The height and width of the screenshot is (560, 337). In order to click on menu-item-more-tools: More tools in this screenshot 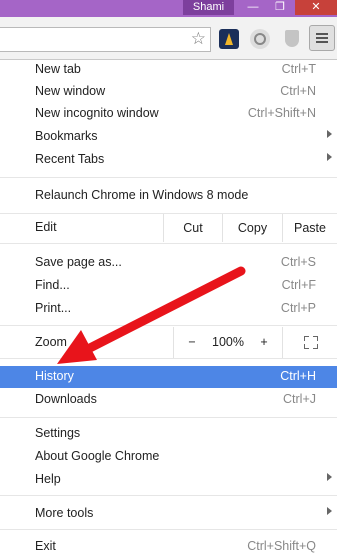, I will do `click(168, 514)`.